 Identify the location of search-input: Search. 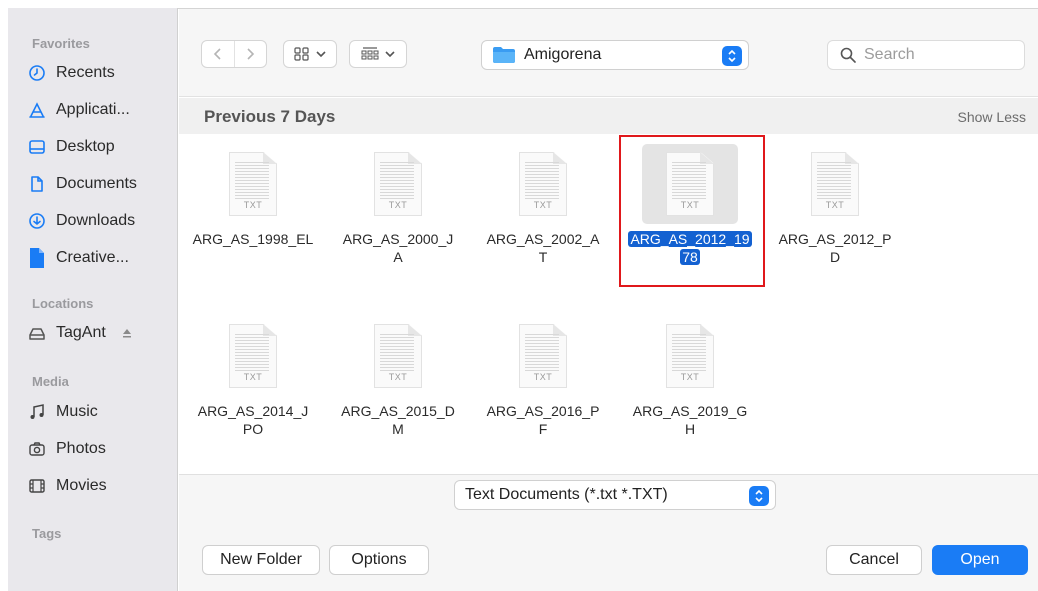
(926, 55).